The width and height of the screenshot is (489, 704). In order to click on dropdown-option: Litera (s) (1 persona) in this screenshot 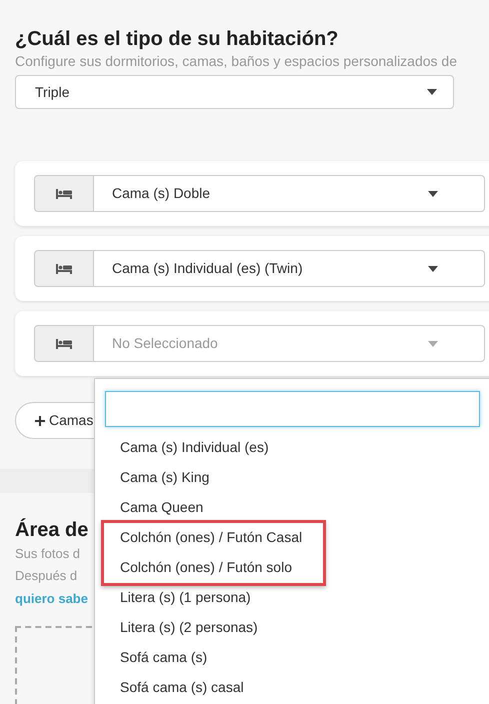, I will do `click(297, 597)`.